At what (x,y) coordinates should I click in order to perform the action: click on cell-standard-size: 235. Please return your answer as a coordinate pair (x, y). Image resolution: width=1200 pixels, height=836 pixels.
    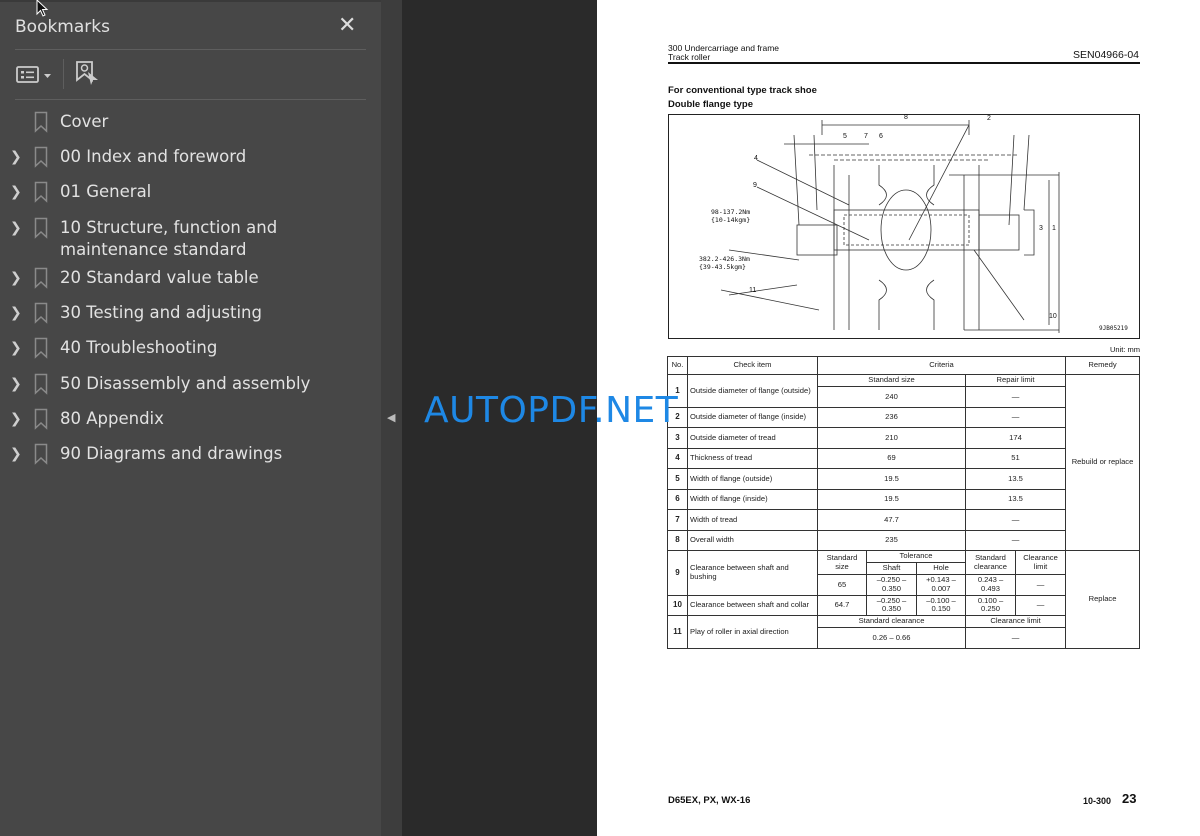
    Looking at the image, I should click on (891, 540).